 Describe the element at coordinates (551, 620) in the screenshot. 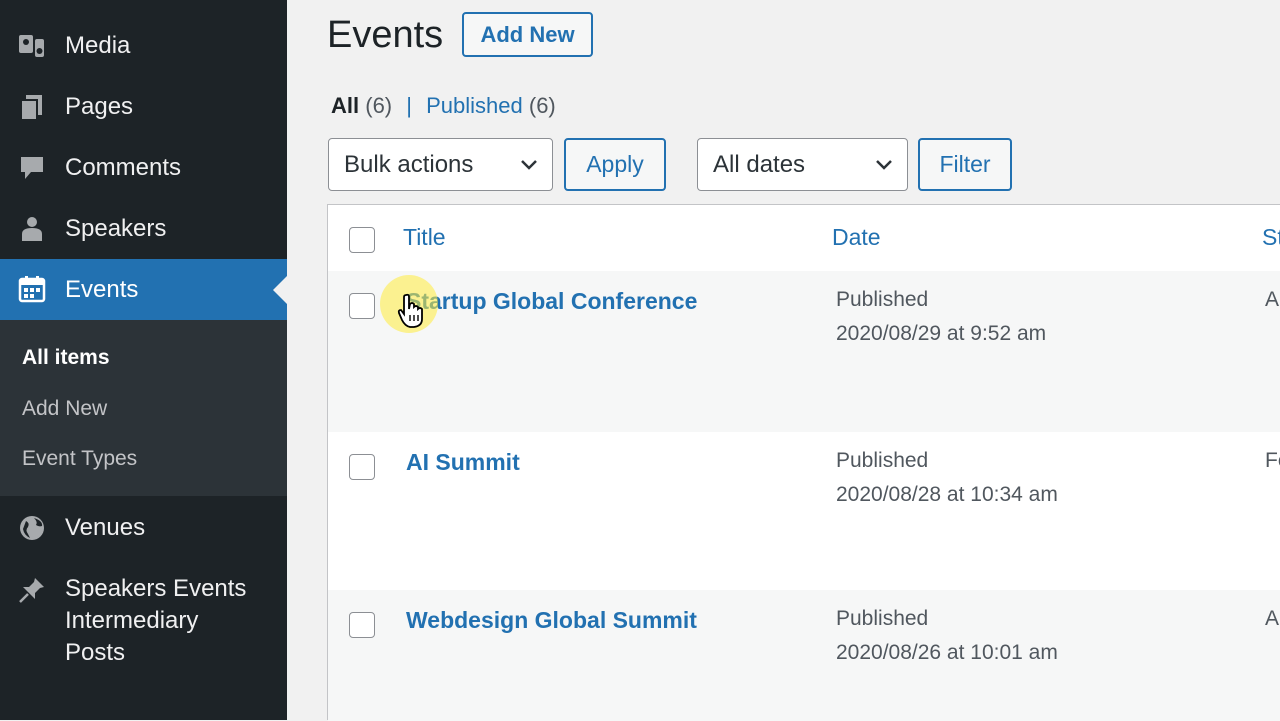

I see `row-title-link: Webdesign Global Summit` at that location.